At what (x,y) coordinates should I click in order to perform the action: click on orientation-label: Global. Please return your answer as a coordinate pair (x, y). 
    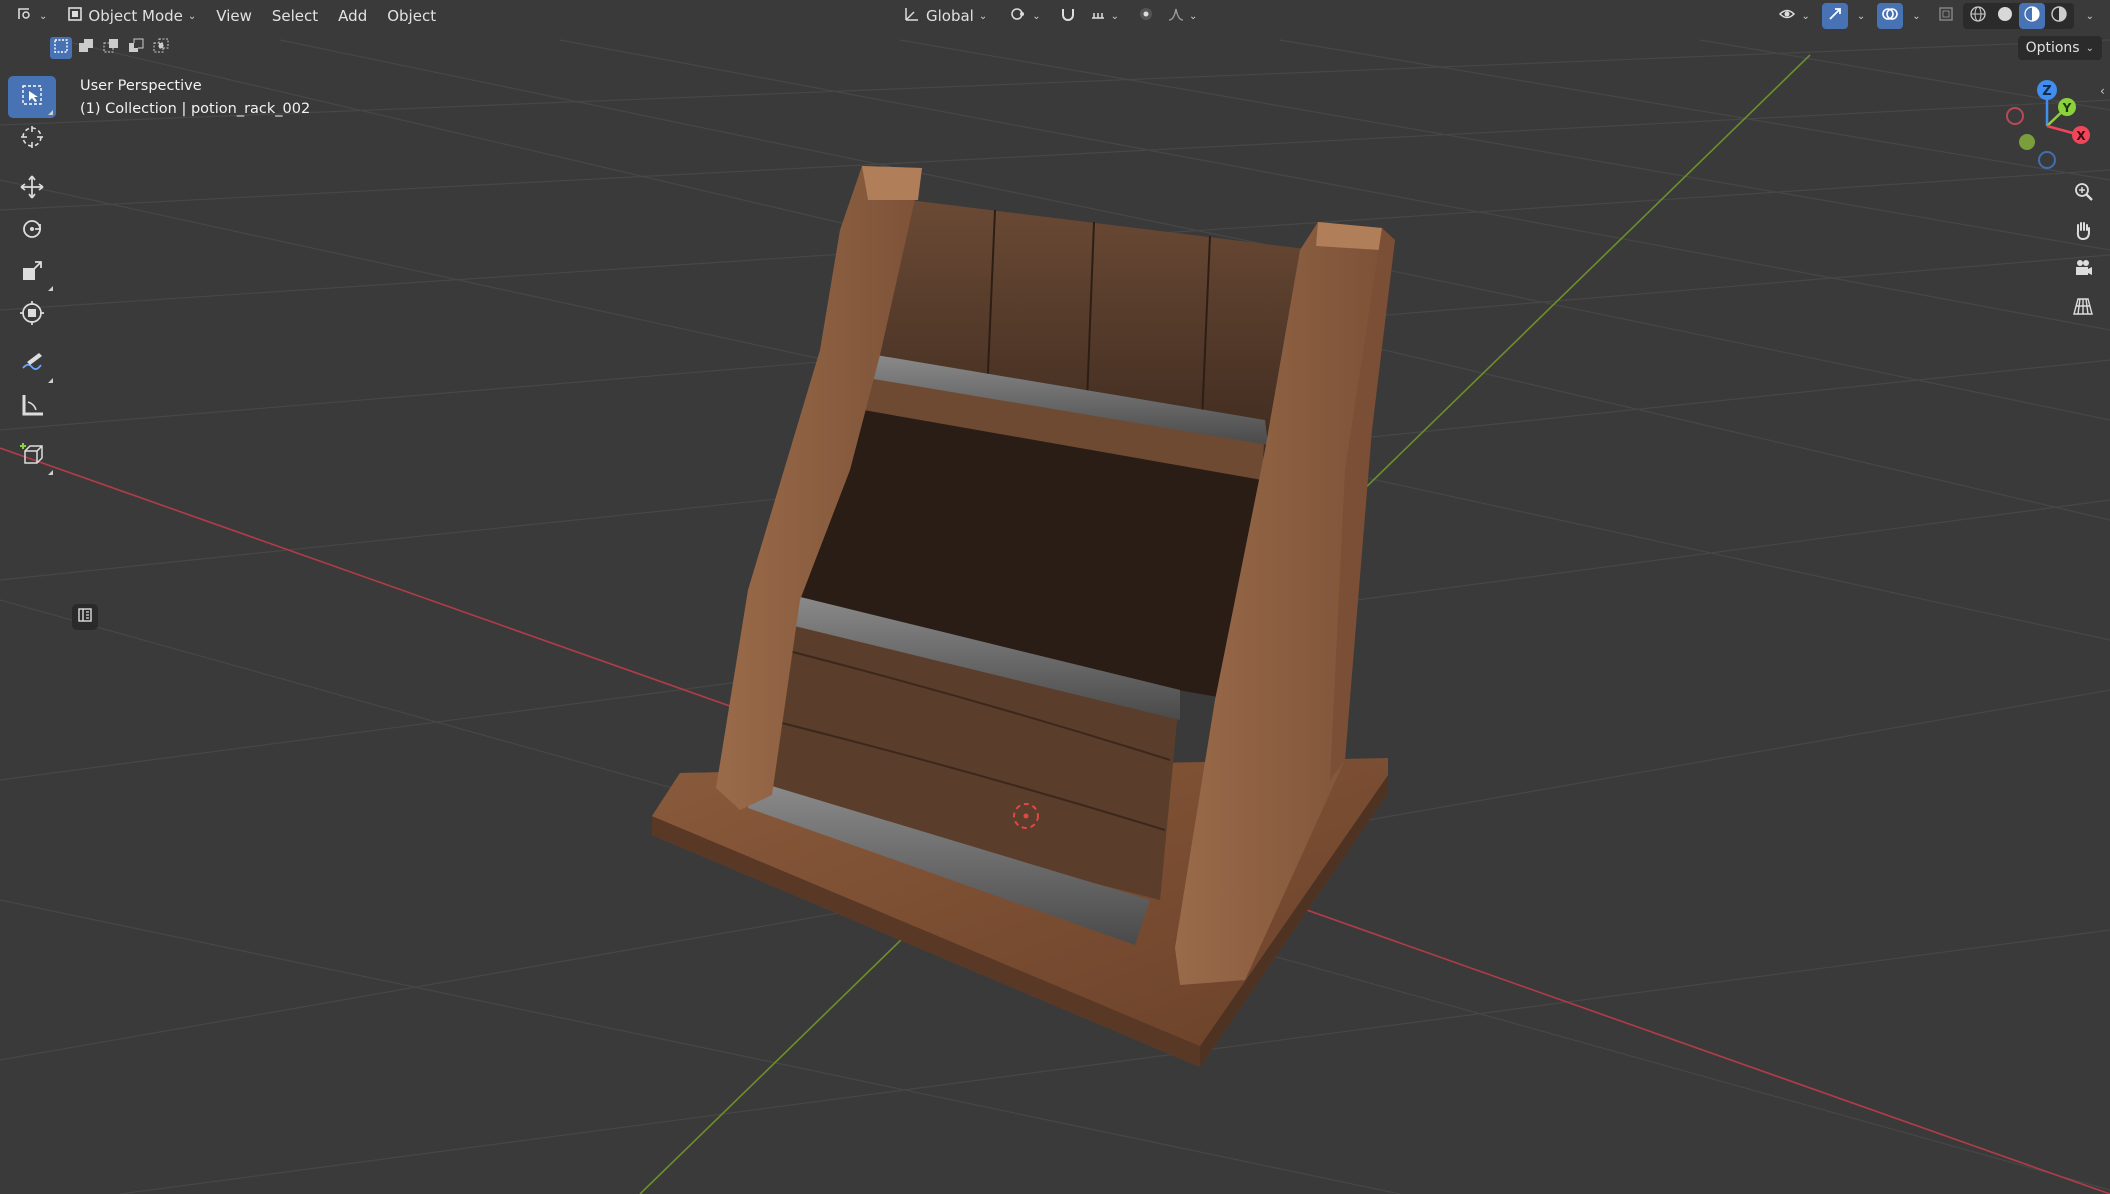
    Looking at the image, I should click on (950, 16).